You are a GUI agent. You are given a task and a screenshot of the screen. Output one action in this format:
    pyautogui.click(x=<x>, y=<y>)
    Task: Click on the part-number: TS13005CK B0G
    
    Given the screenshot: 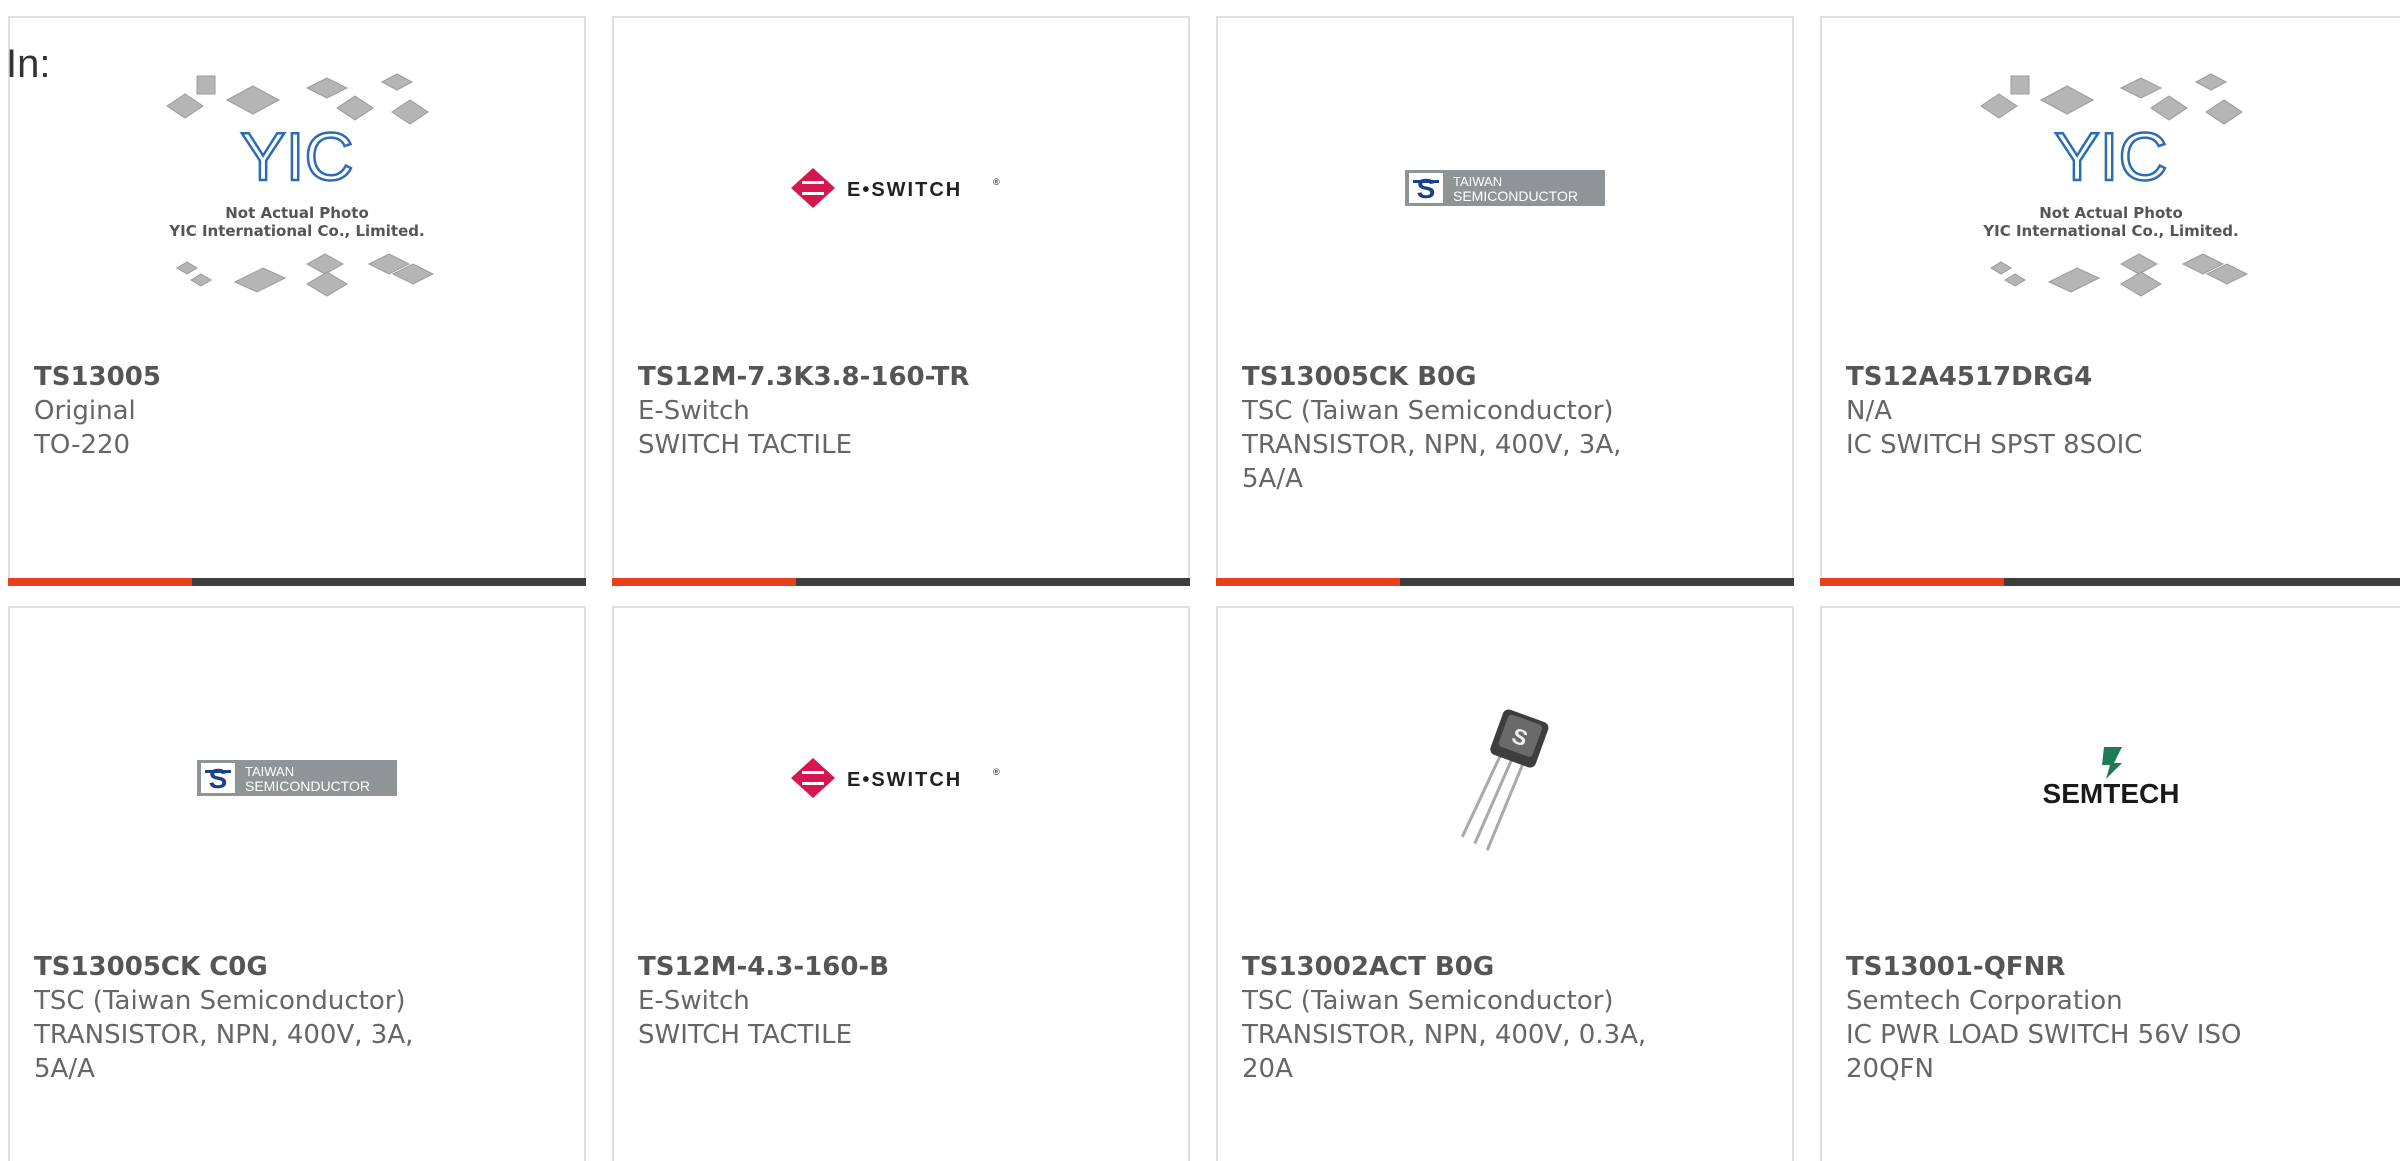 What is the action you would take?
    pyautogui.click(x=1452, y=377)
    